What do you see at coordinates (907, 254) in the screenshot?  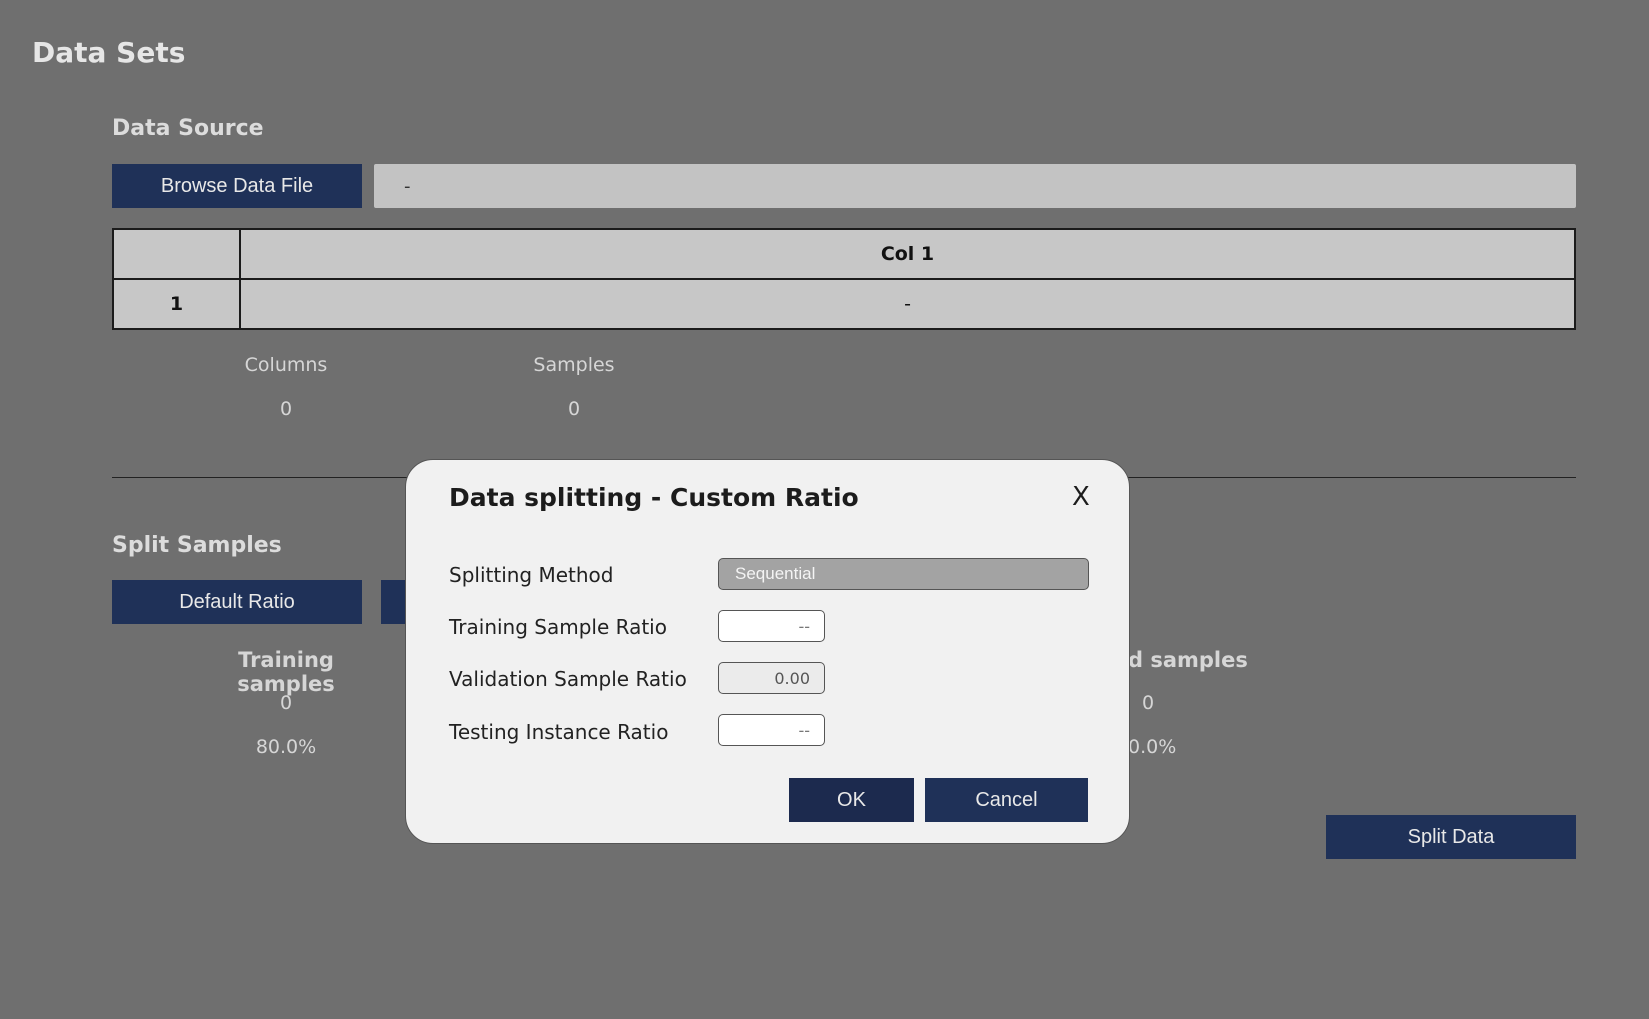 I see `table-column-header: Col 1` at bounding box center [907, 254].